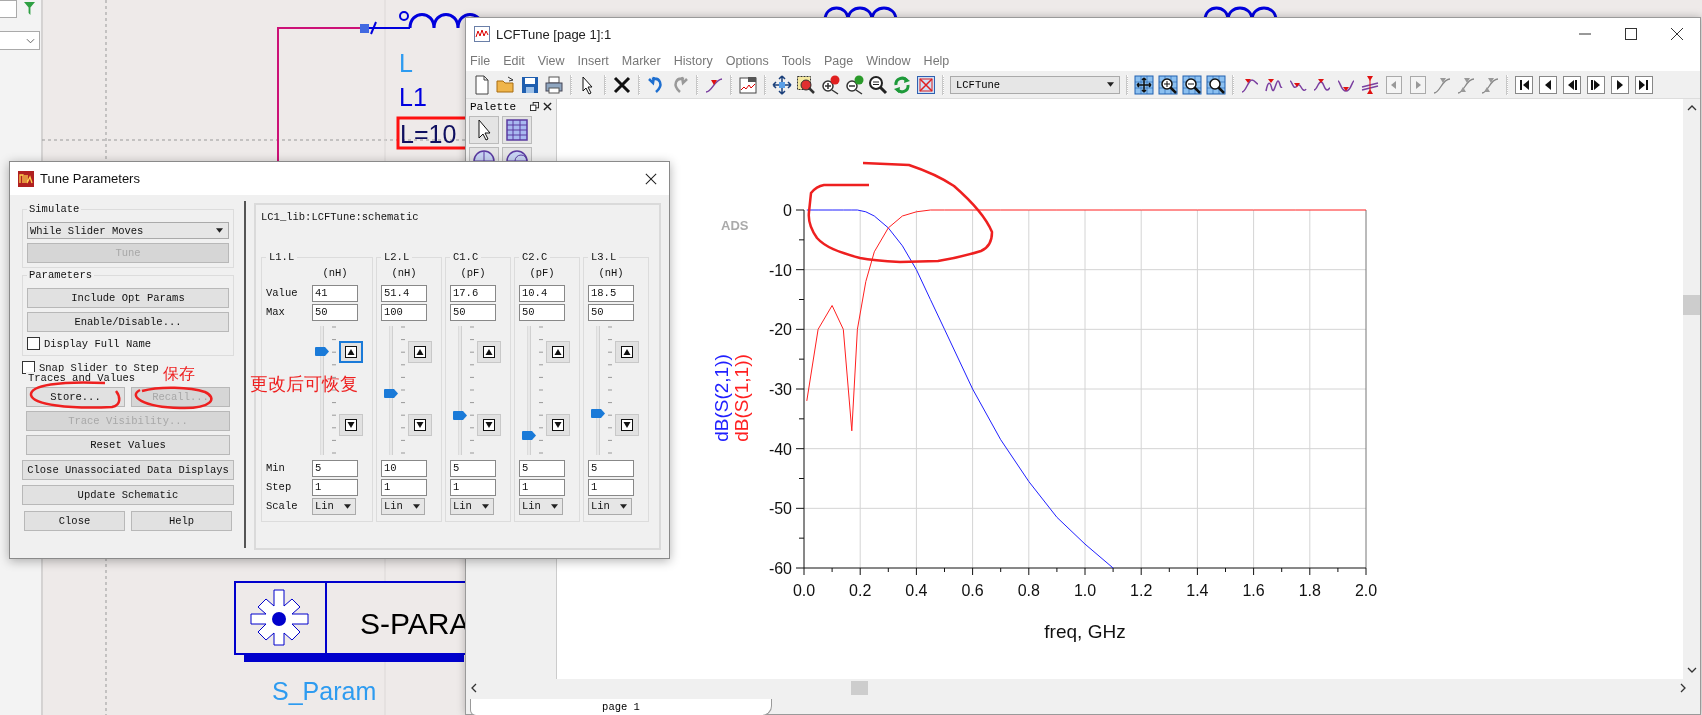 The image size is (1702, 715). I want to click on pointer-icon, so click(484, 130).